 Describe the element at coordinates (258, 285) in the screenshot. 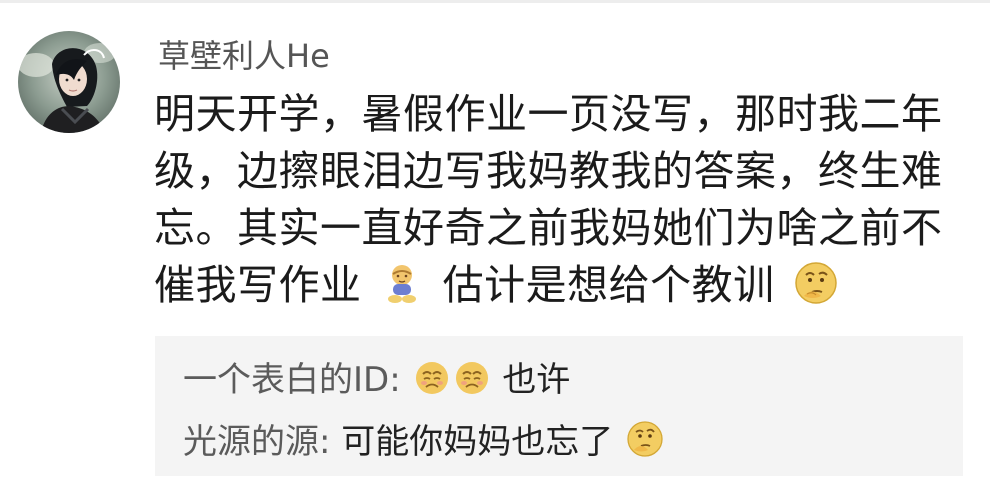

I see `comment-line-4-part-1: 催我写作业` at that location.